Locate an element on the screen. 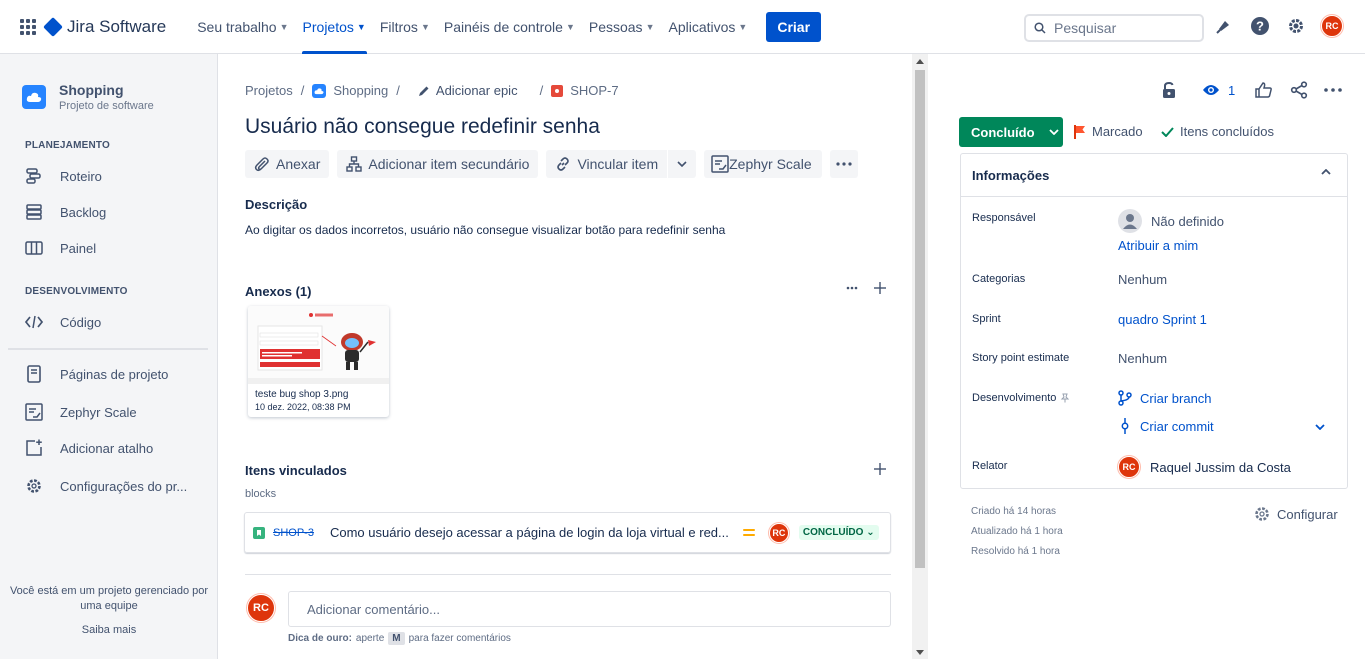 Image resolution: width=1365 pixels, height=659 pixels. sidebar-item-board: Painel is located at coordinates (60, 248).